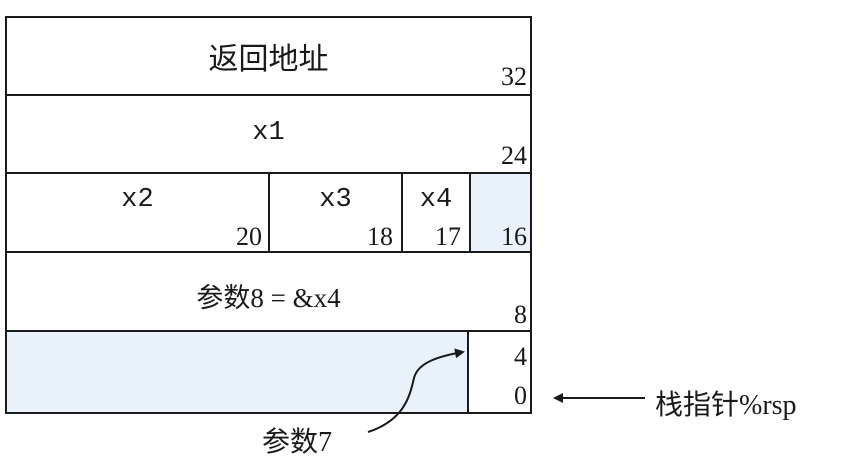 The image size is (852, 468). What do you see at coordinates (297, 442) in the screenshot?
I see `arg7-annotation: 参数7` at bounding box center [297, 442].